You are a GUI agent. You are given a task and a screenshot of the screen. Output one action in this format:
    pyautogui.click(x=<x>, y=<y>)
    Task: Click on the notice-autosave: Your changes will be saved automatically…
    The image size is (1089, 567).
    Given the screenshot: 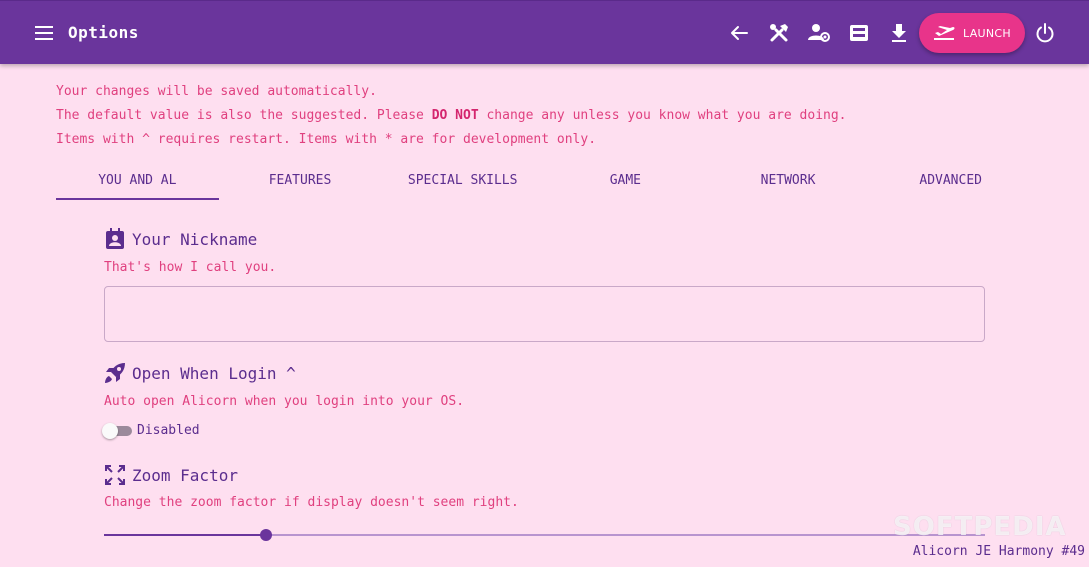 What is the action you would take?
    pyautogui.click(x=216, y=91)
    